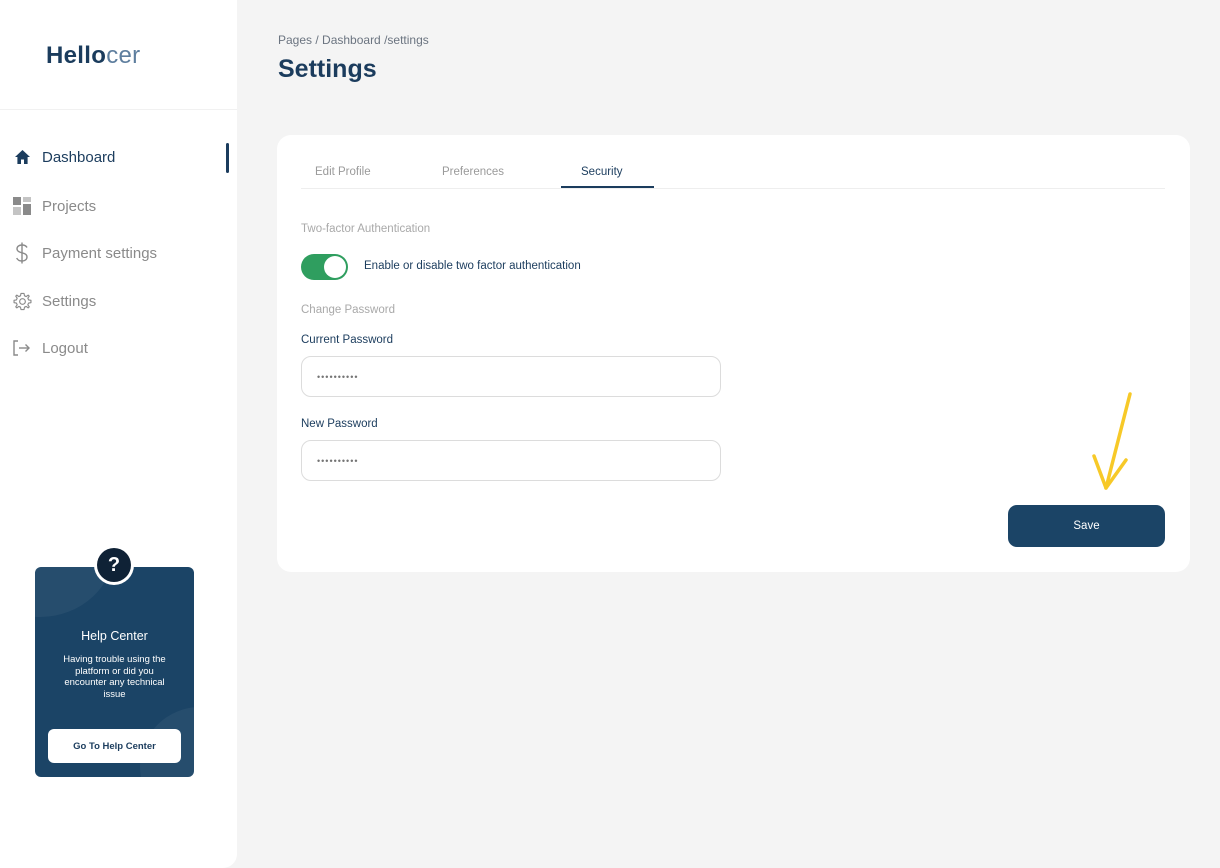  I want to click on tab-security: Security, so click(602, 172).